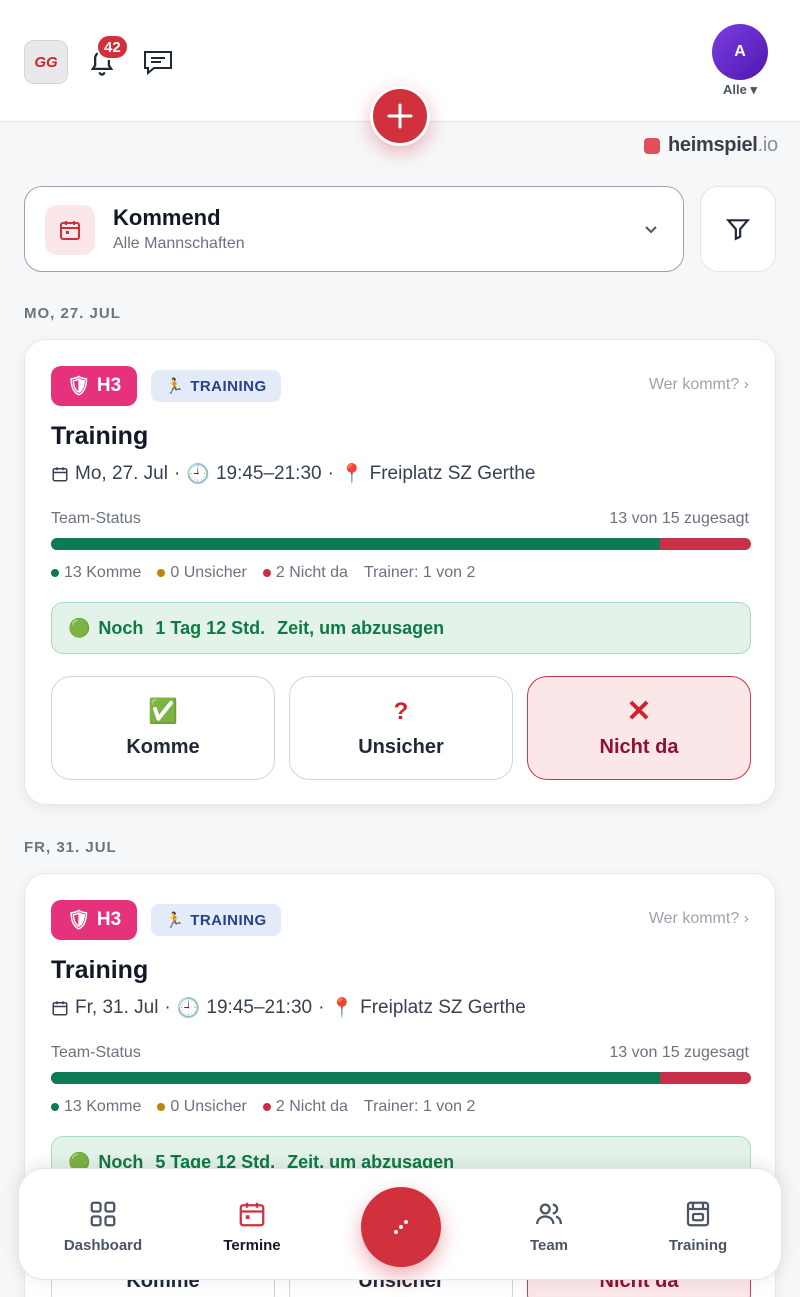 The width and height of the screenshot is (800, 1297). I want to click on add-button, so click(400, 116).